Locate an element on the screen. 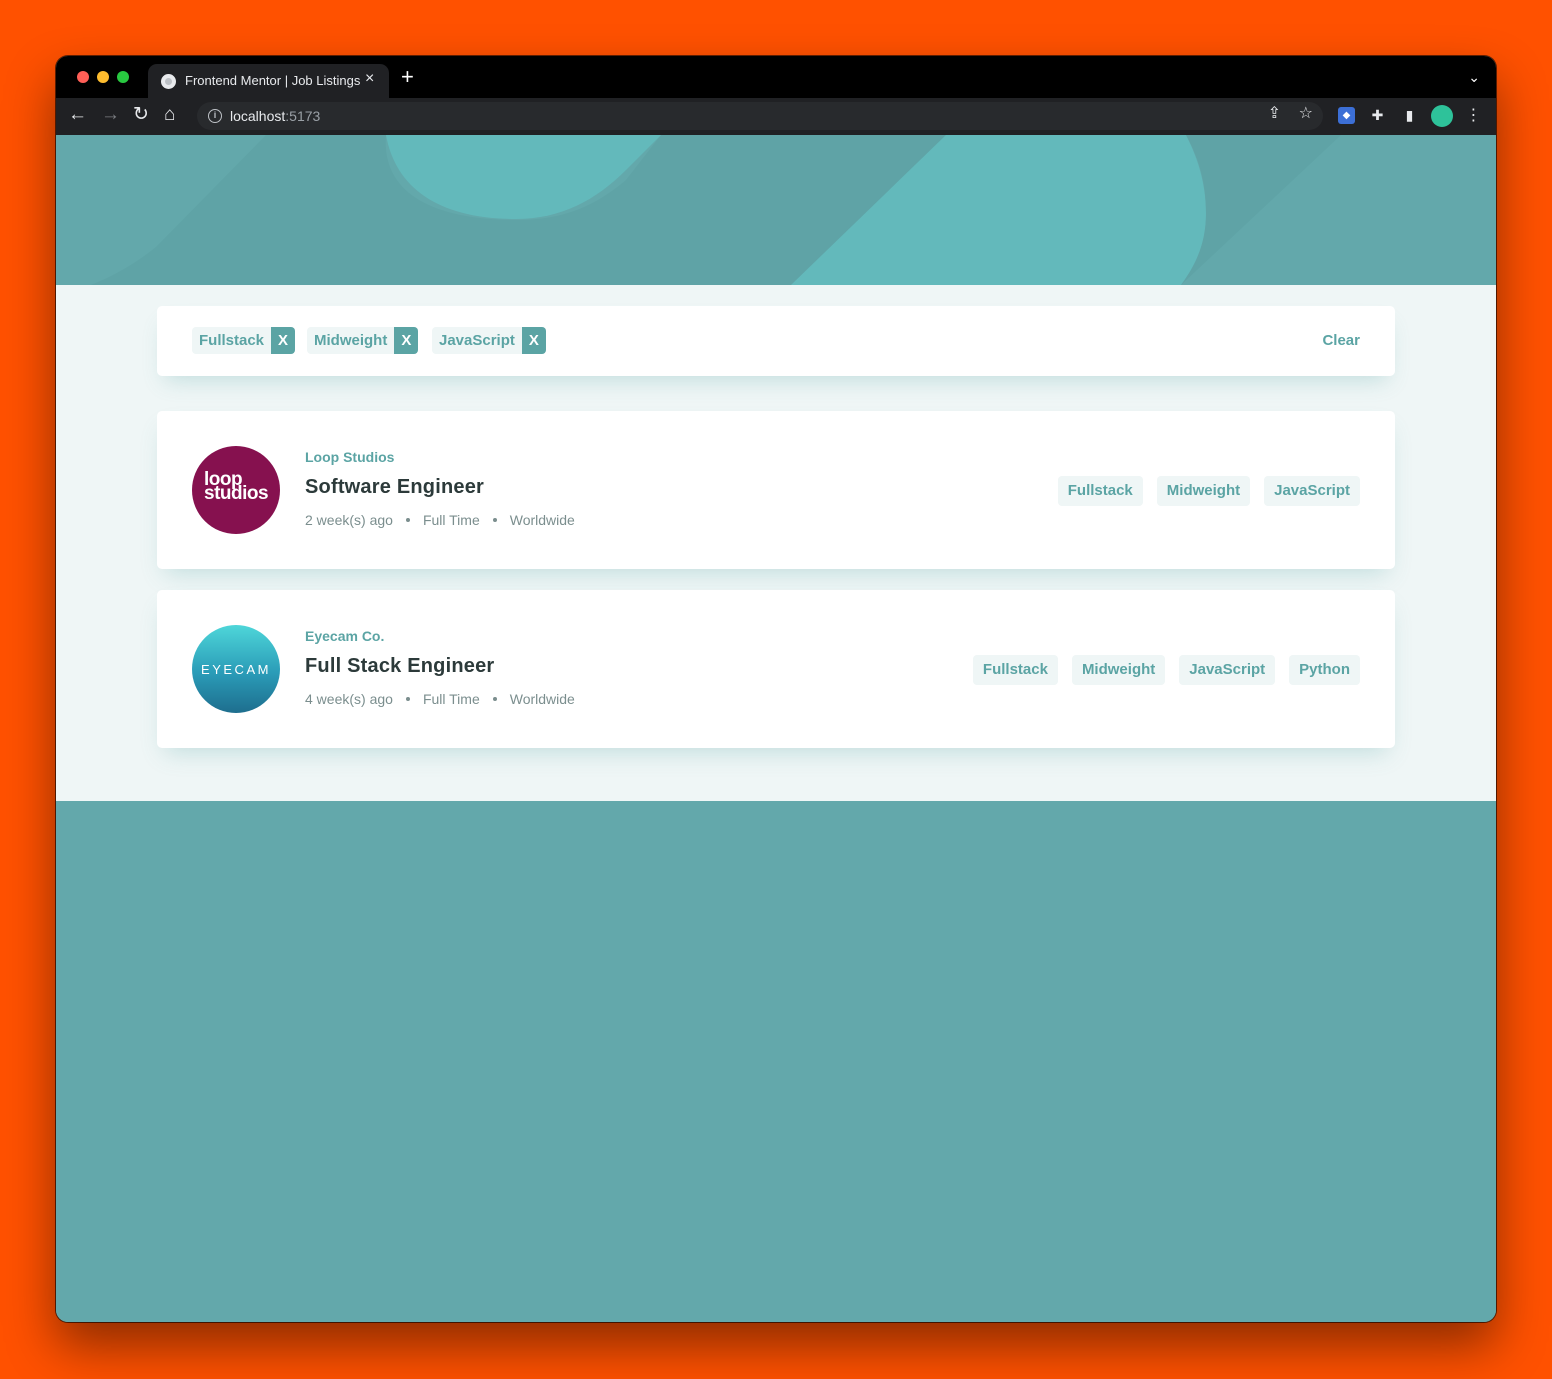 The image size is (1552, 1379). company-logo: loop studios is located at coordinates (236, 490).